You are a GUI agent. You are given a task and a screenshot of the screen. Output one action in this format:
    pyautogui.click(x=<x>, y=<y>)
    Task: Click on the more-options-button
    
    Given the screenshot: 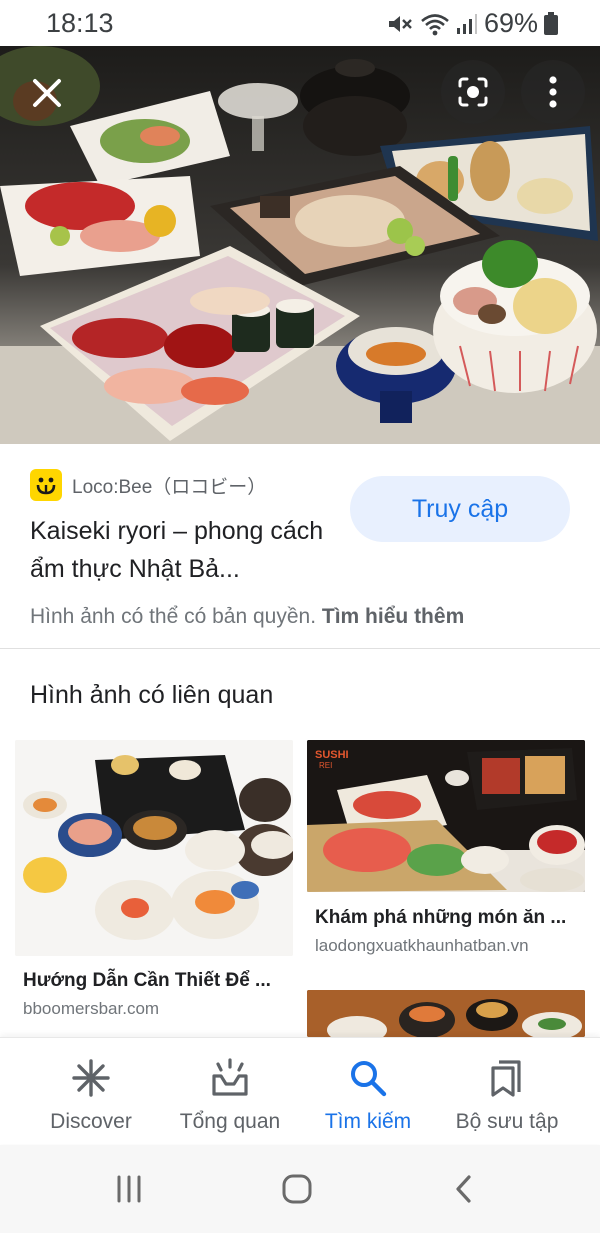 What is the action you would take?
    pyautogui.click(x=553, y=92)
    